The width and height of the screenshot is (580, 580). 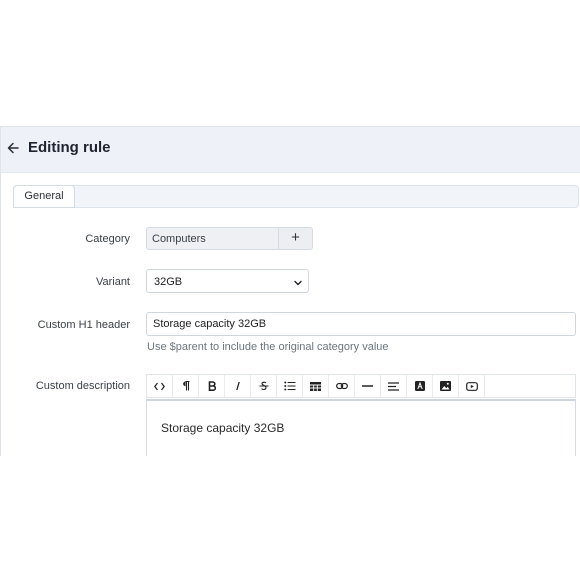 What do you see at coordinates (264, 386) in the screenshot?
I see `strikethrough-icon` at bounding box center [264, 386].